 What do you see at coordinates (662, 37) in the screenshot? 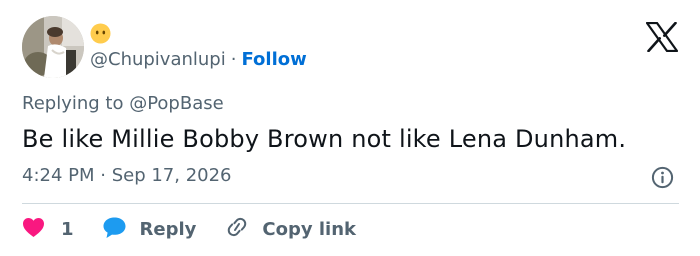
I see `x-logo-icon` at bounding box center [662, 37].